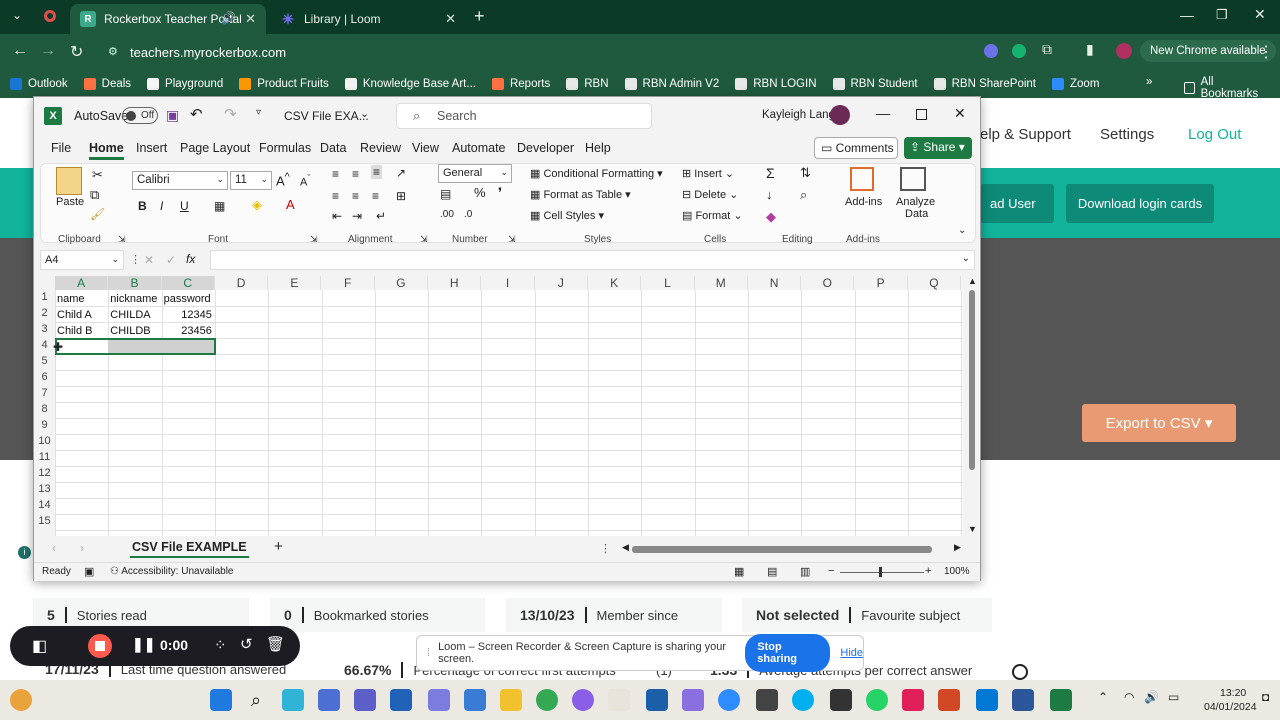  Describe the element at coordinates (17, 15) in the screenshot. I see `tab-search-icon: ⌄` at that location.